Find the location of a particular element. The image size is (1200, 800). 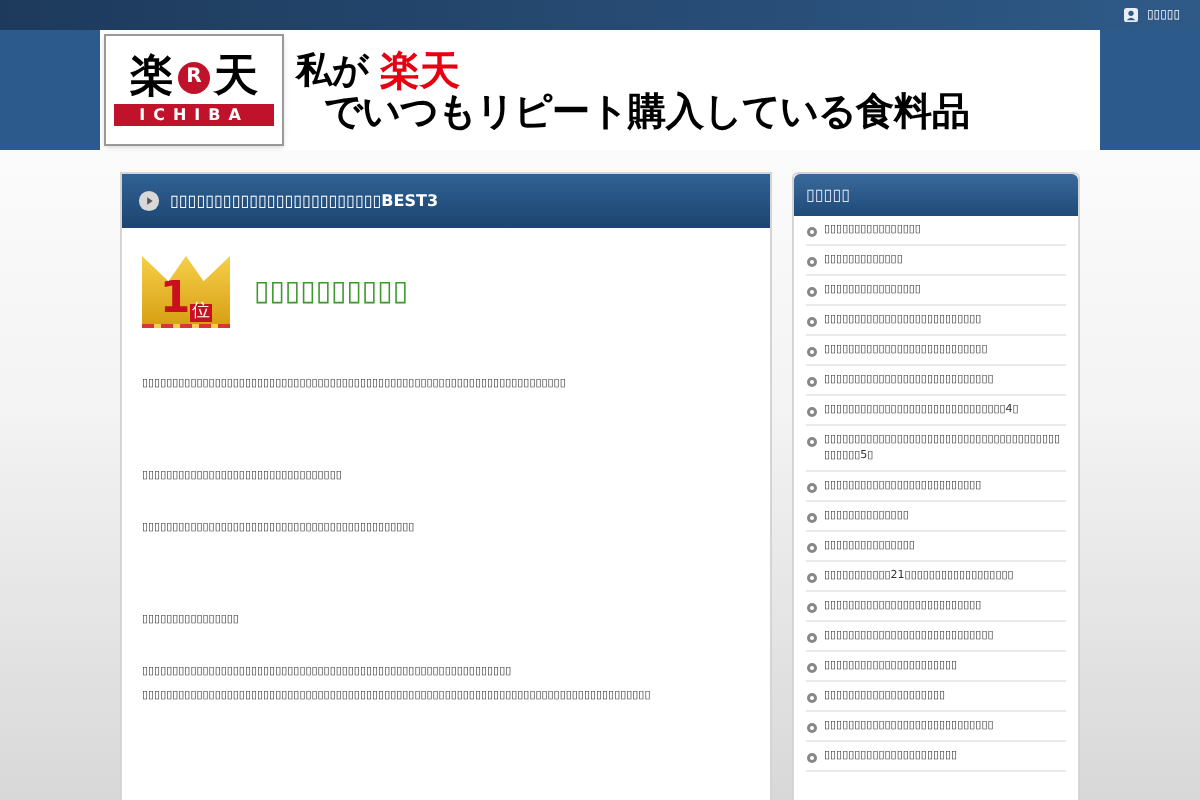

rank-number: 1 is located at coordinates (175, 300).